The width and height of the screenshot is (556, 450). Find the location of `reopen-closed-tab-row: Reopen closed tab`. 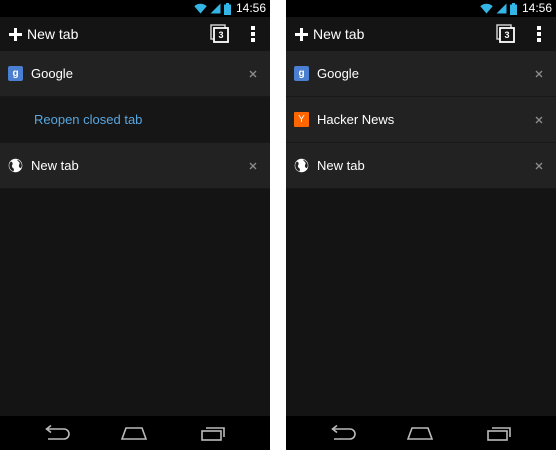

reopen-closed-tab-row: Reopen closed tab is located at coordinates (135, 120).